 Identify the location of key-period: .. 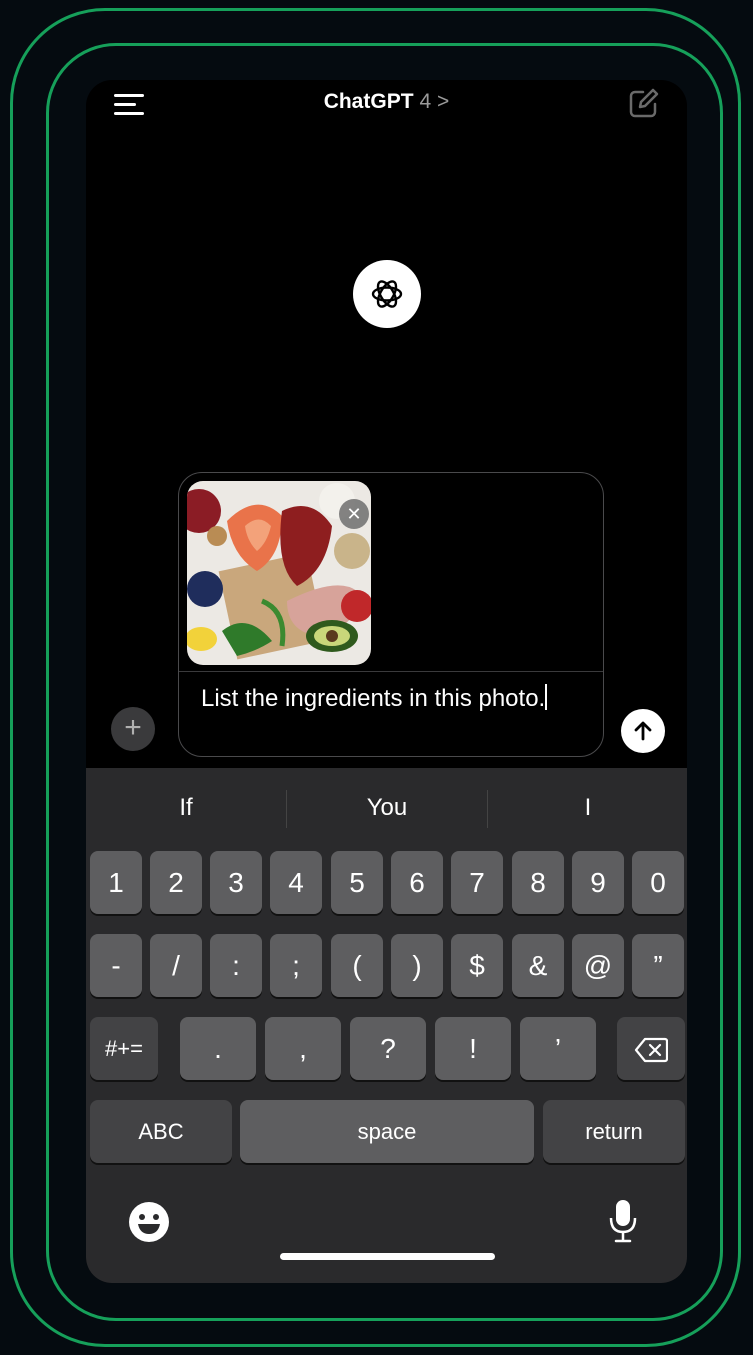
(218, 1048).